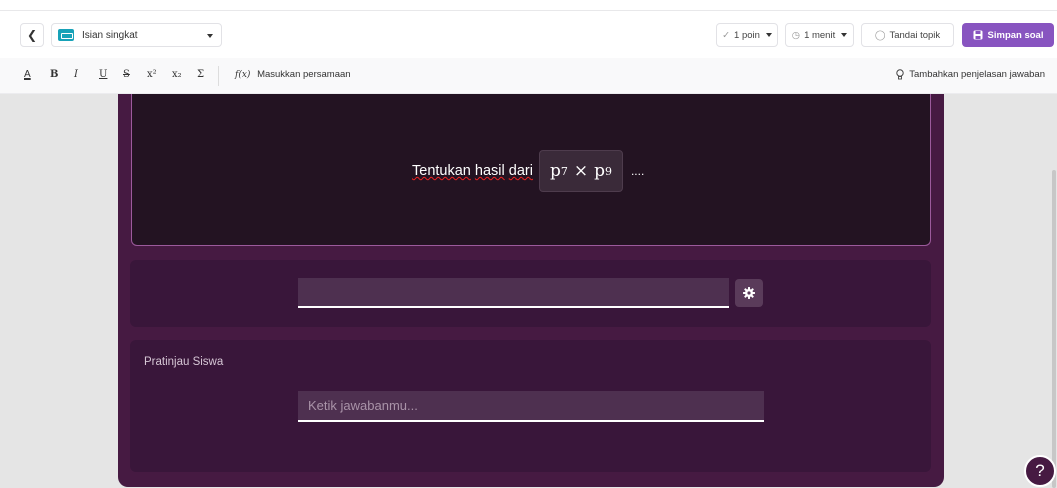 This screenshot has height=488, width=1057. I want to click on gear-icon, so click(749, 293).